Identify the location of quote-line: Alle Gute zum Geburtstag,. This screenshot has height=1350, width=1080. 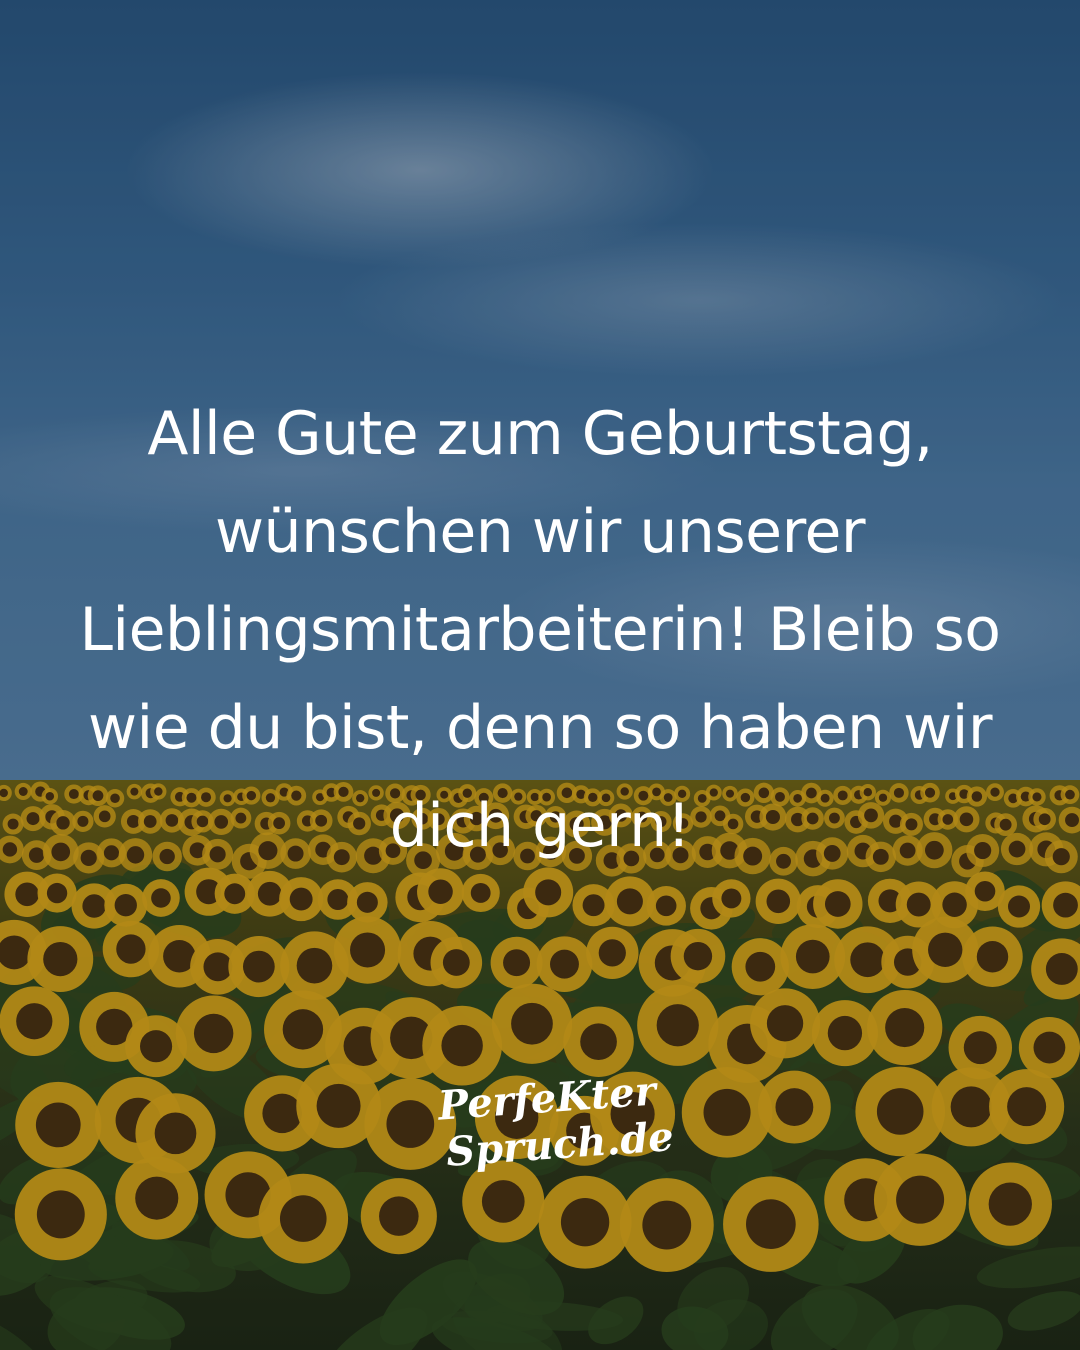
(540, 434).